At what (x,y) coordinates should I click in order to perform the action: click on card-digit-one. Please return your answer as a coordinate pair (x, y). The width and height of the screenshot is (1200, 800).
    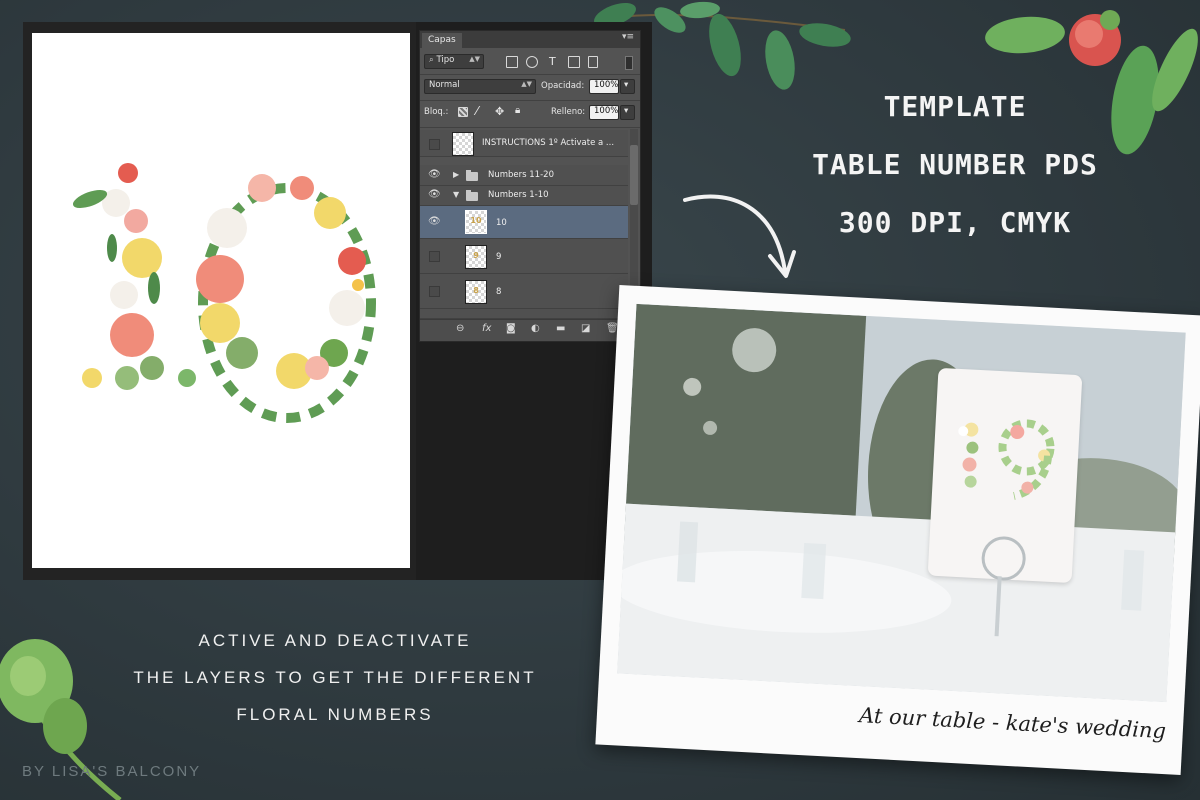
    Looking at the image, I should click on (968, 455).